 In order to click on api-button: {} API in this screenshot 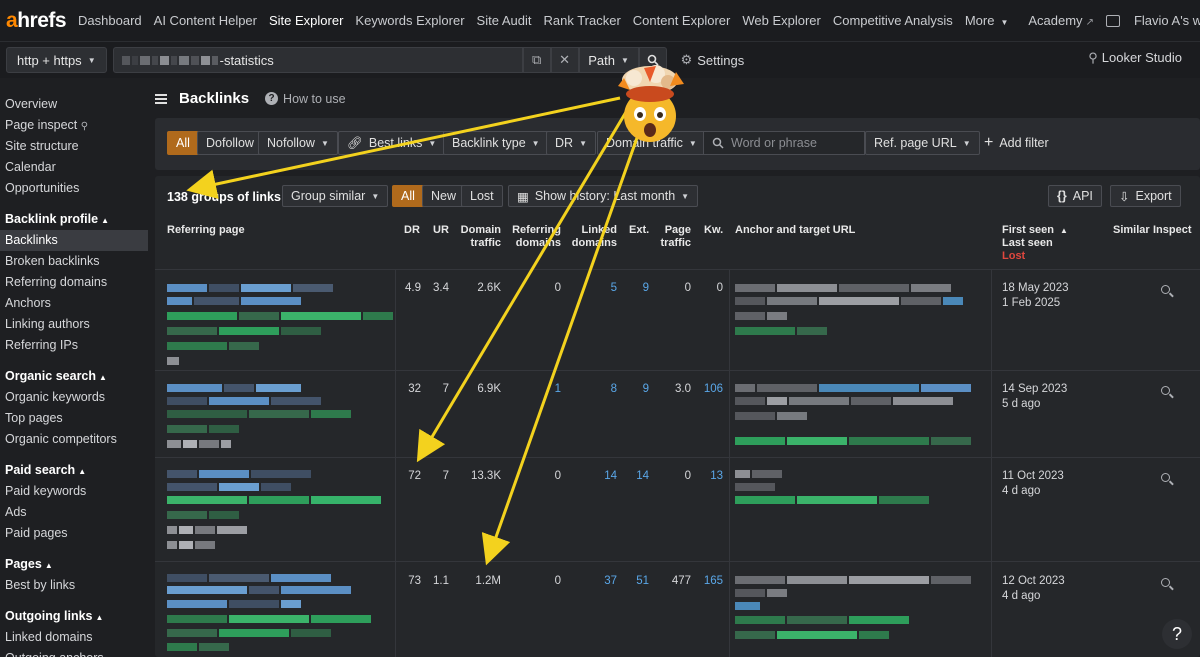, I will do `click(1075, 196)`.